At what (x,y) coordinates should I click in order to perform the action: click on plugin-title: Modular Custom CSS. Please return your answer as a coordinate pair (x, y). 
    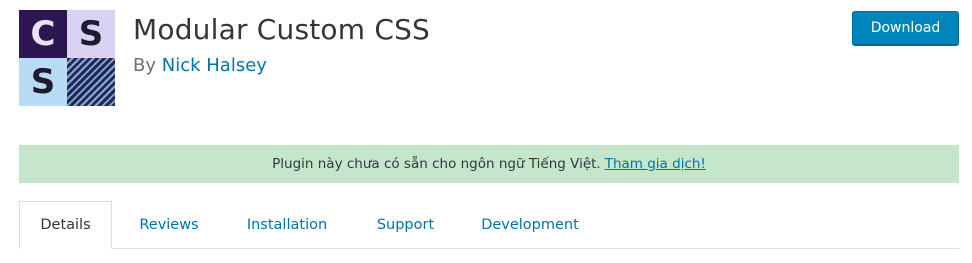
    Looking at the image, I should click on (282, 29).